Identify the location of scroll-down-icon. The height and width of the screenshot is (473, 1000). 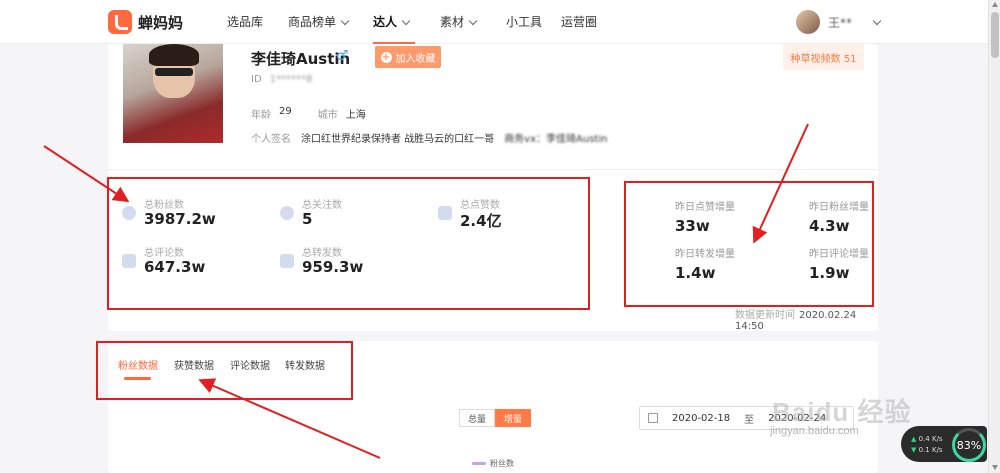
(995, 467).